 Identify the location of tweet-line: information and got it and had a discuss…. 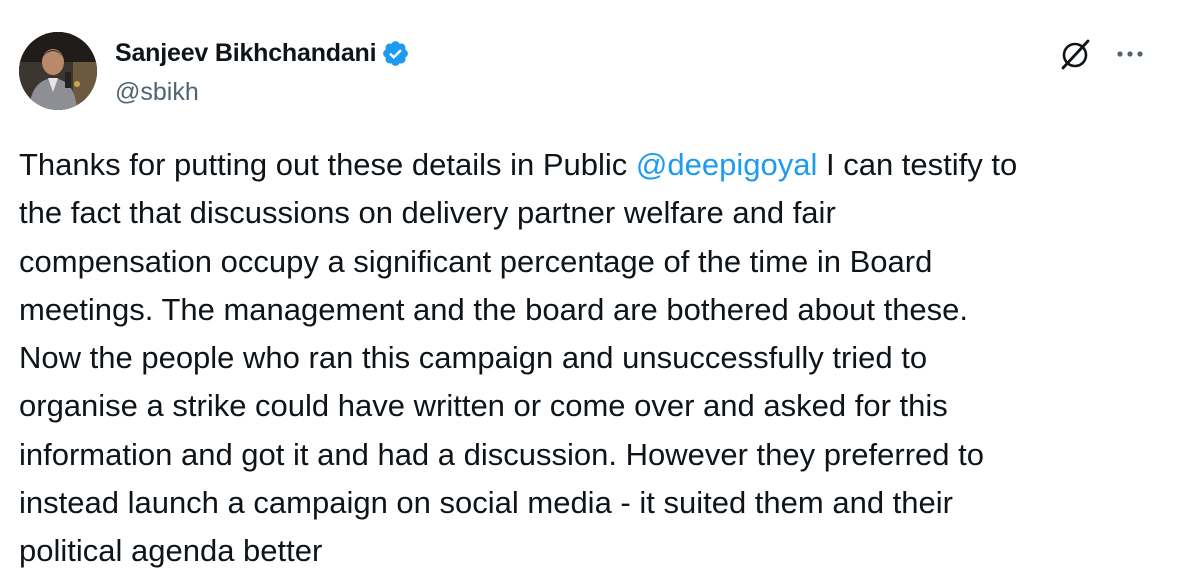
(501, 454).